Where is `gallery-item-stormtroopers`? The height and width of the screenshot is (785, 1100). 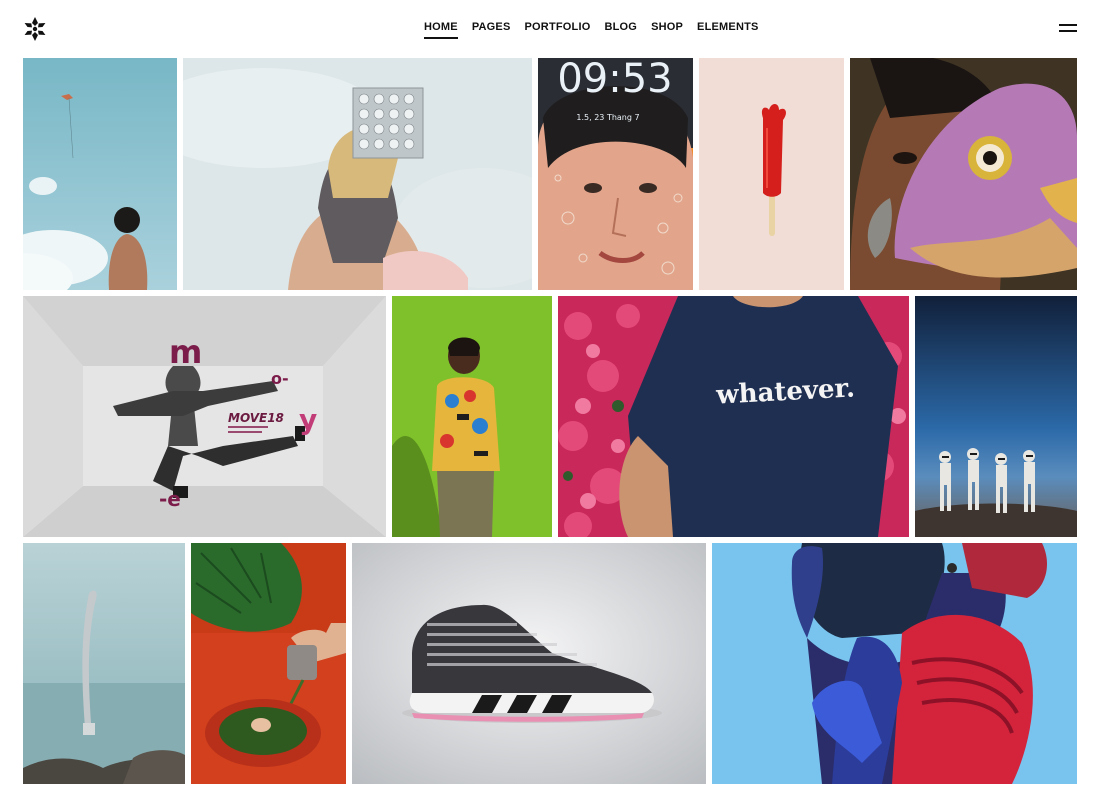
gallery-item-stormtroopers is located at coordinates (996, 416).